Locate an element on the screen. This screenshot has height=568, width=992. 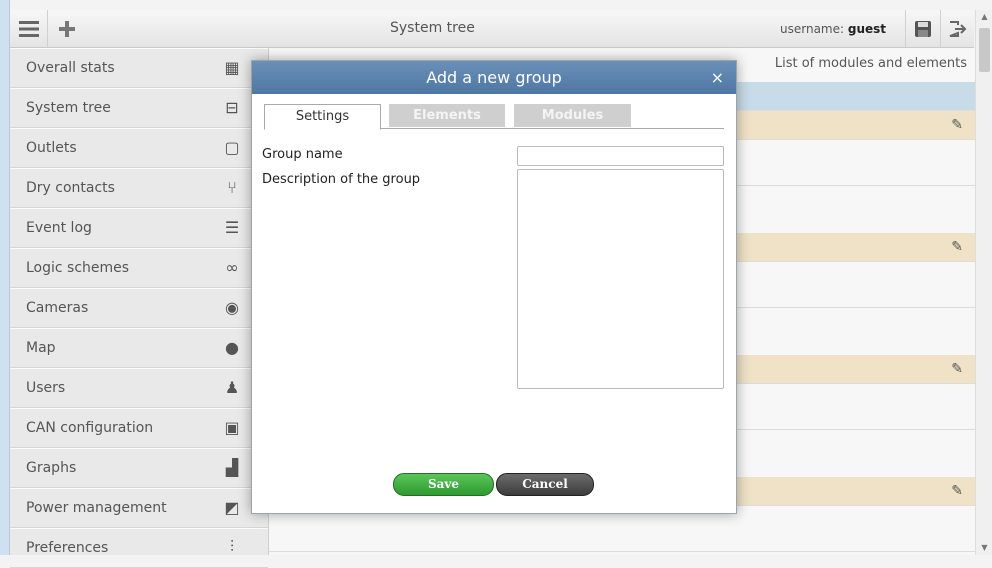
link-icon: ∞ is located at coordinates (232, 267).